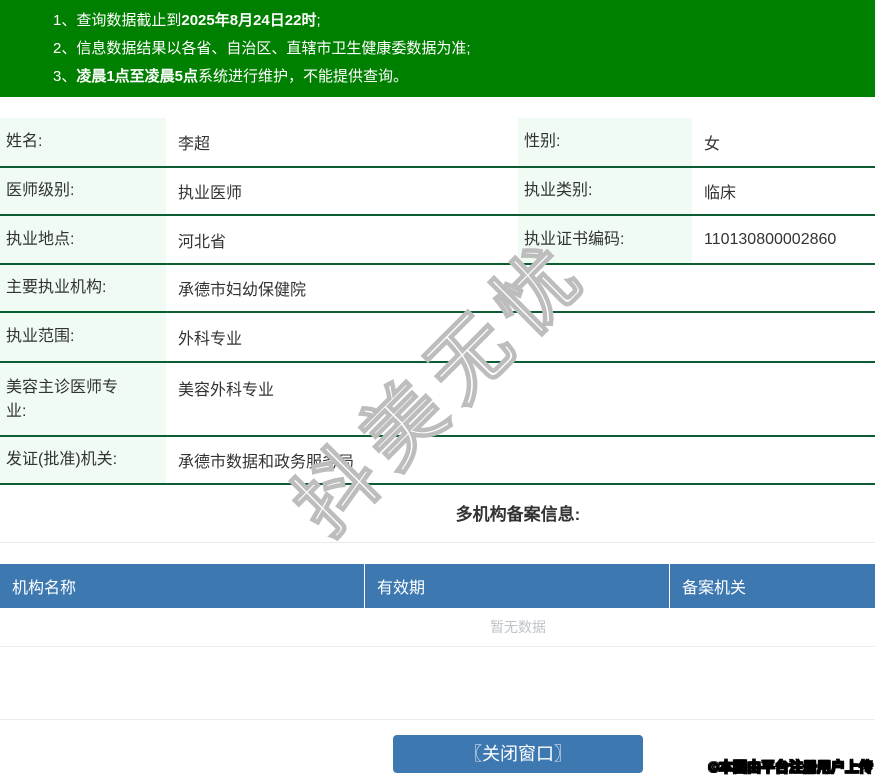  Describe the element at coordinates (65, 20) in the screenshot. I see `notice-number: 1、` at that location.